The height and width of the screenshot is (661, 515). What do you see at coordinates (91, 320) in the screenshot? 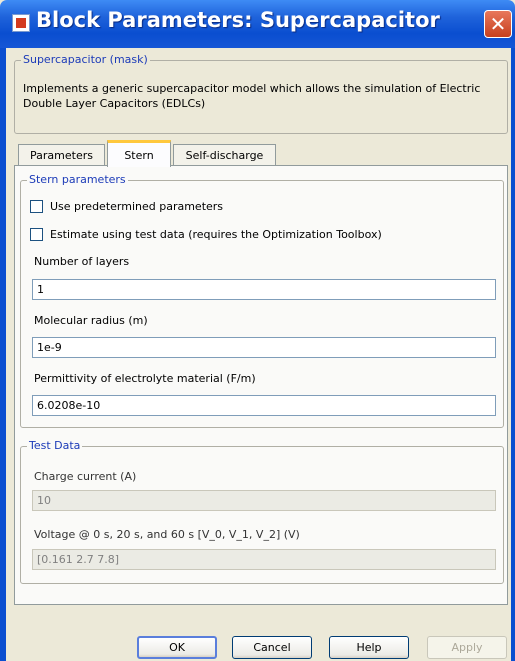
I see `molecular-radius-label: Molecular radius (m)` at bounding box center [91, 320].